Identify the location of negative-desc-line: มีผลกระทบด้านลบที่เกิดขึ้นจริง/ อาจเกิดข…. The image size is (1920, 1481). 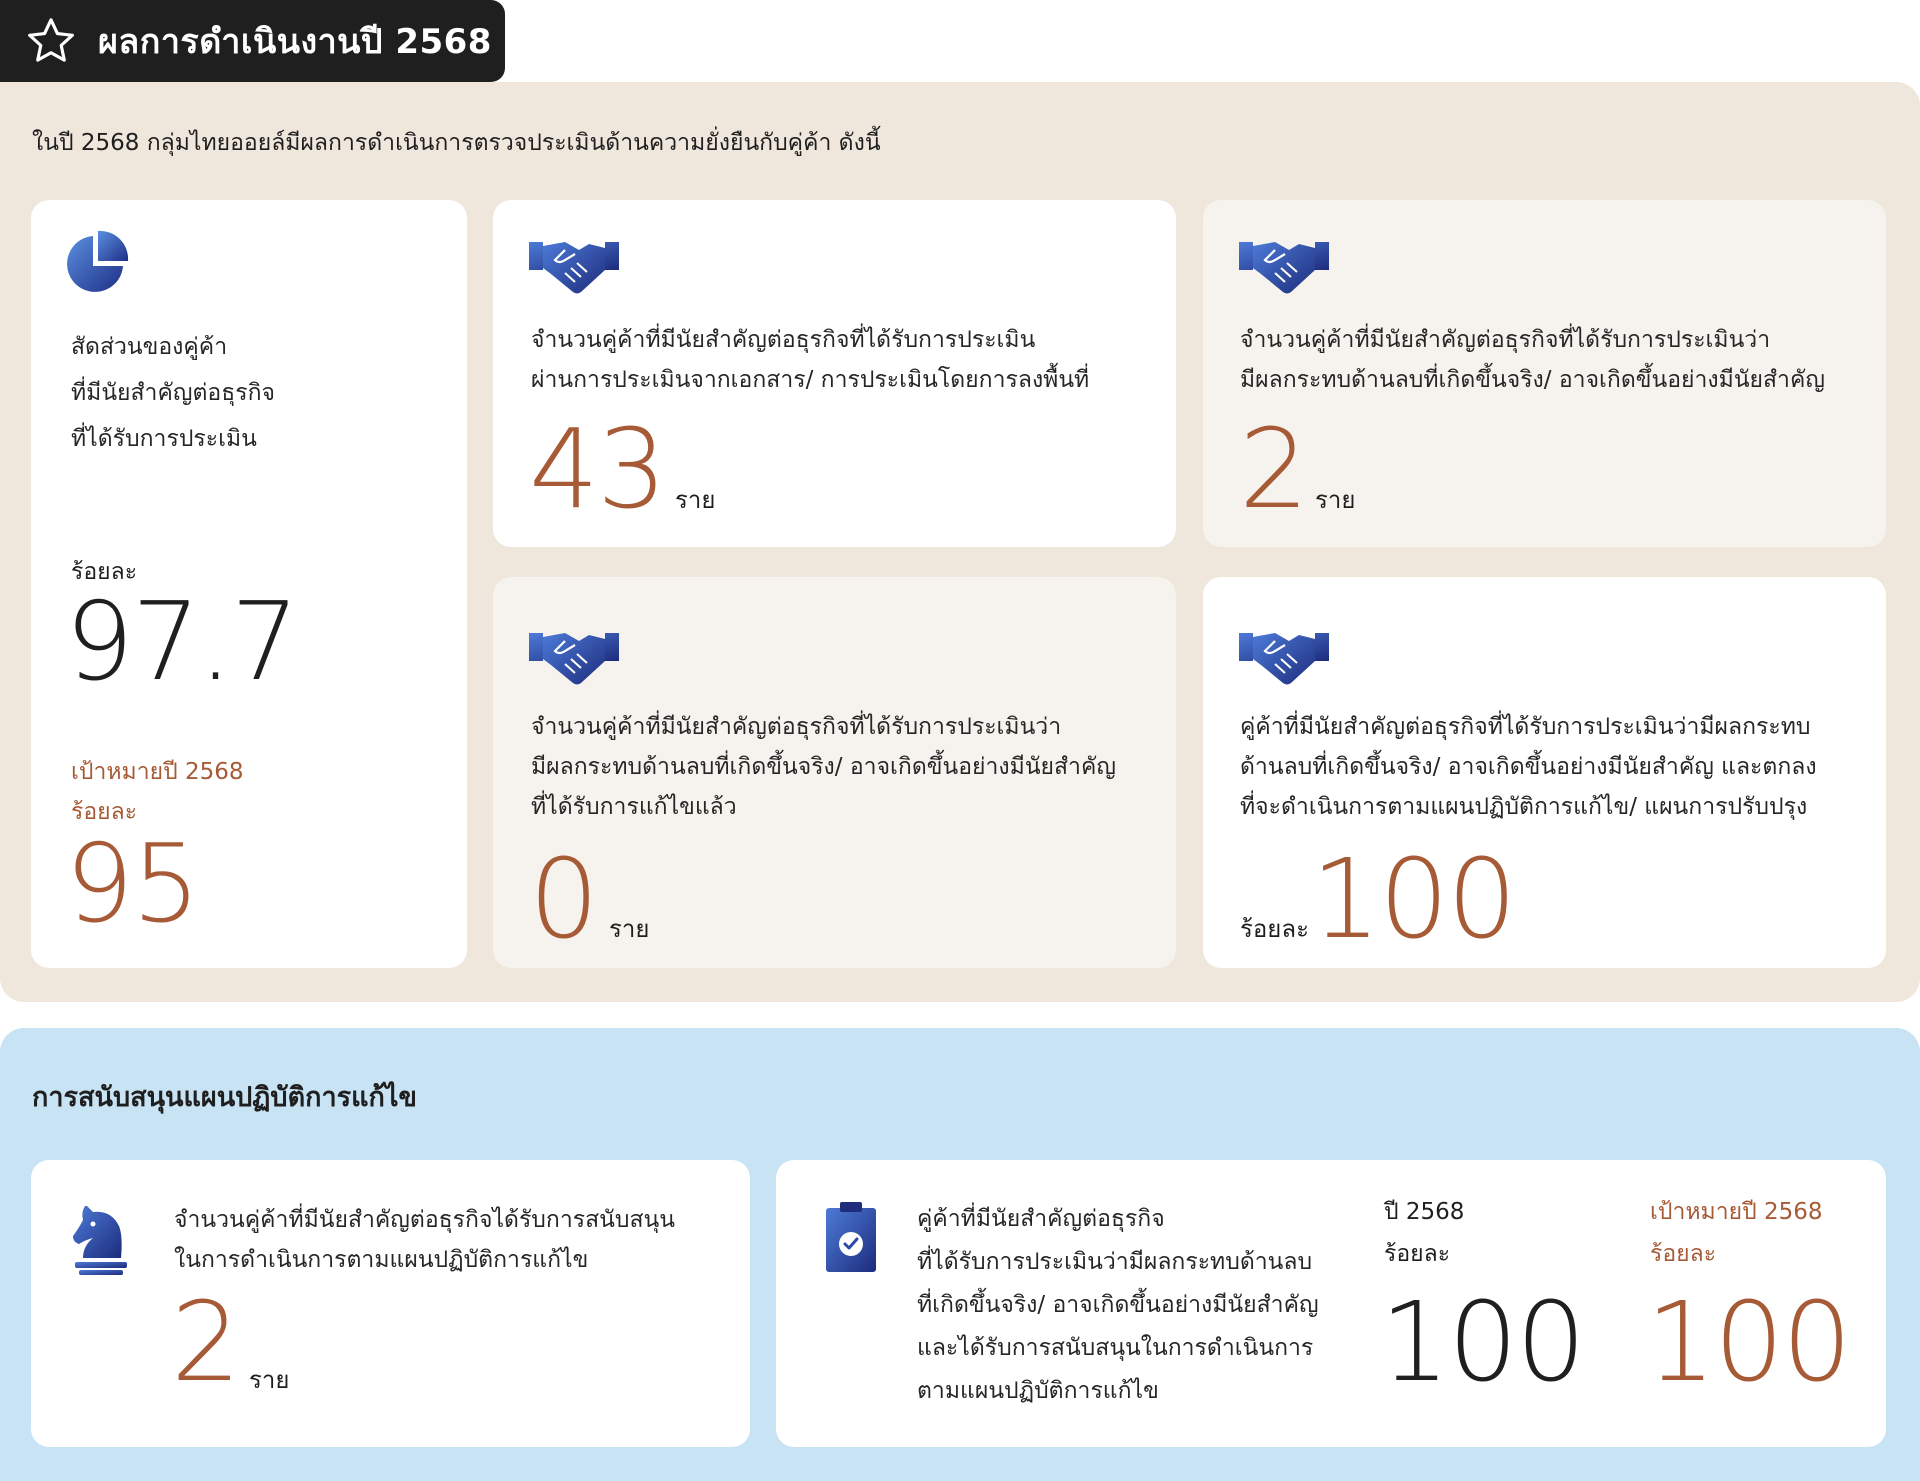
(1532, 380).